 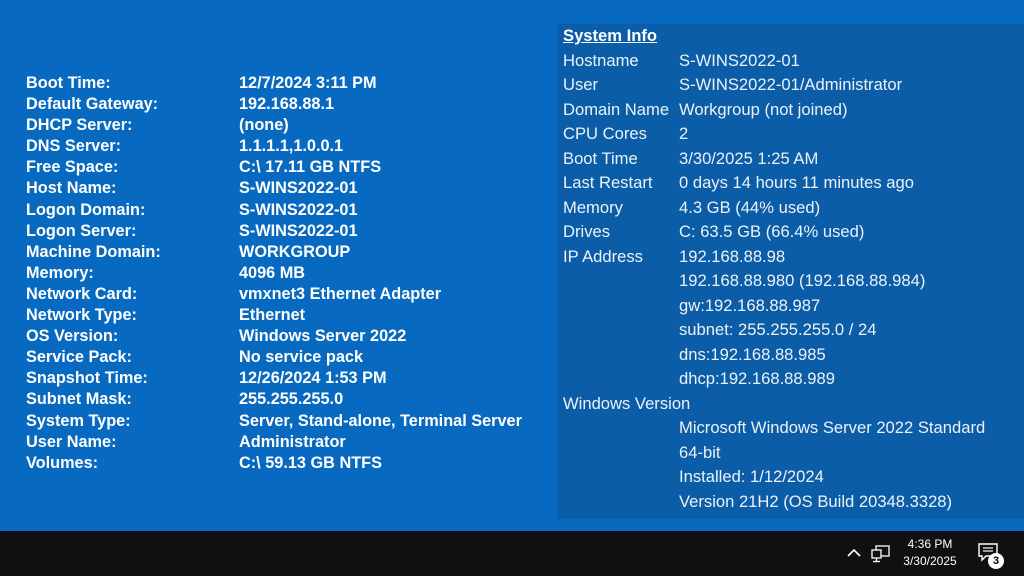 What do you see at coordinates (751, 476) in the screenshot?
I see `windows-detail-line: Installed: 1/12/2024` at bounding box center [751, 476].